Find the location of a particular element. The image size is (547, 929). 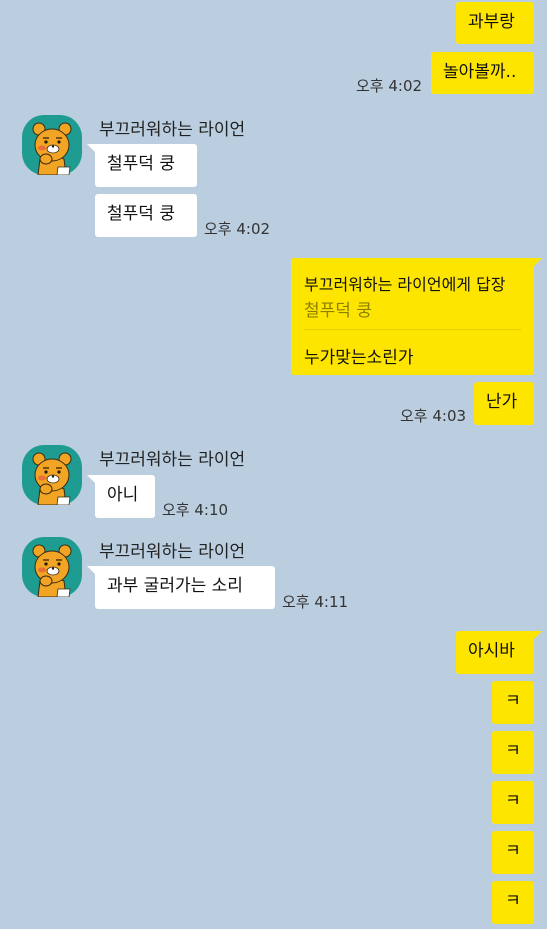

my-message-bubble: 난가 is located at coordinates (504, 403).